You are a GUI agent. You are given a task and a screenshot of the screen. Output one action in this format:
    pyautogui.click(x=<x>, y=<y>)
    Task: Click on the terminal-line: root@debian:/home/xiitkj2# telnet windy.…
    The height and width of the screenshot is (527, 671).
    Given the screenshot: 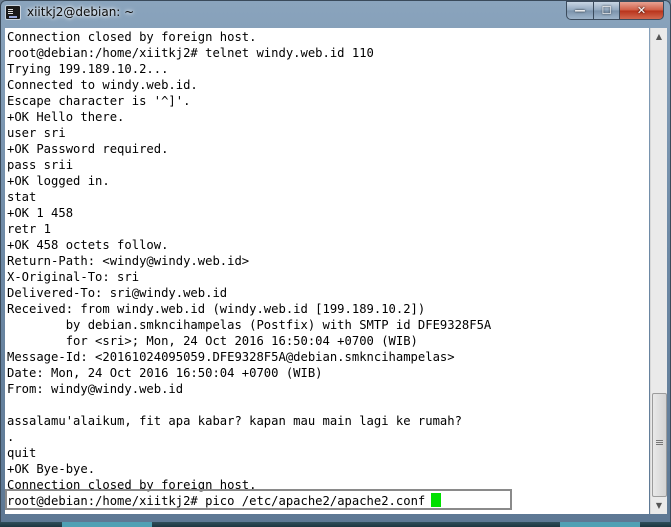 What is the action you would take?
    pyautogui.click(x=190, y=53)
    